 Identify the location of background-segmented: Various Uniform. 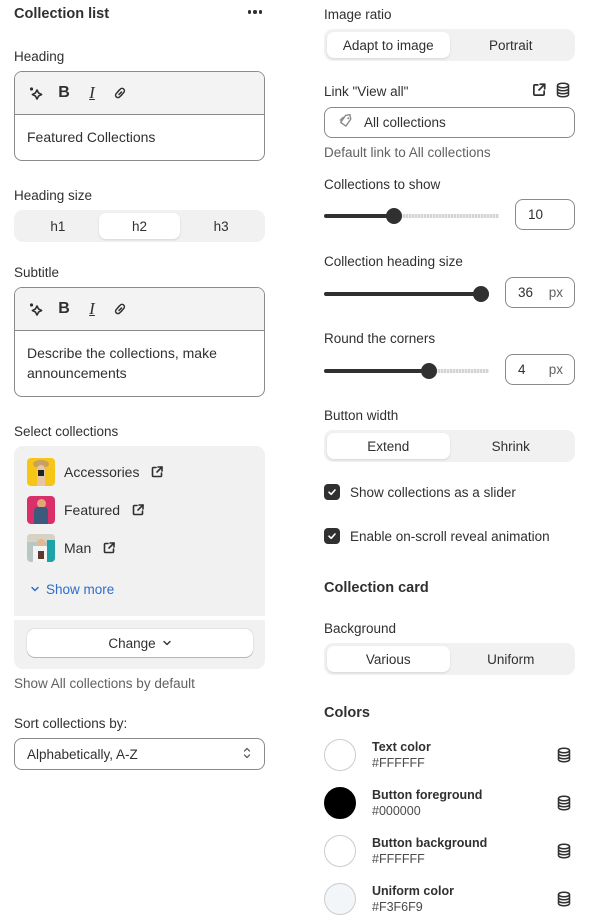
(449, 659).